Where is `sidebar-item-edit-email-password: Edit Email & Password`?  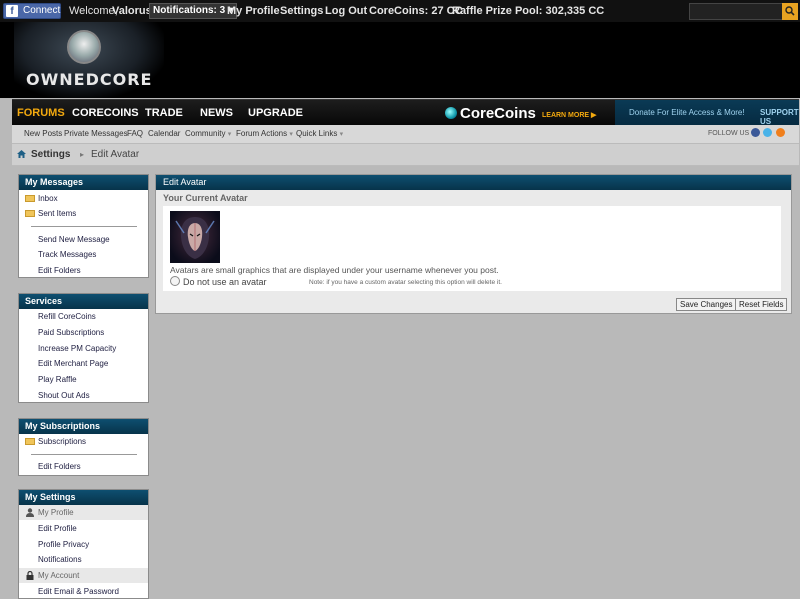 sidebar-item-edit-email-password: Edit Email & Password is located at coordinates (83, 591).